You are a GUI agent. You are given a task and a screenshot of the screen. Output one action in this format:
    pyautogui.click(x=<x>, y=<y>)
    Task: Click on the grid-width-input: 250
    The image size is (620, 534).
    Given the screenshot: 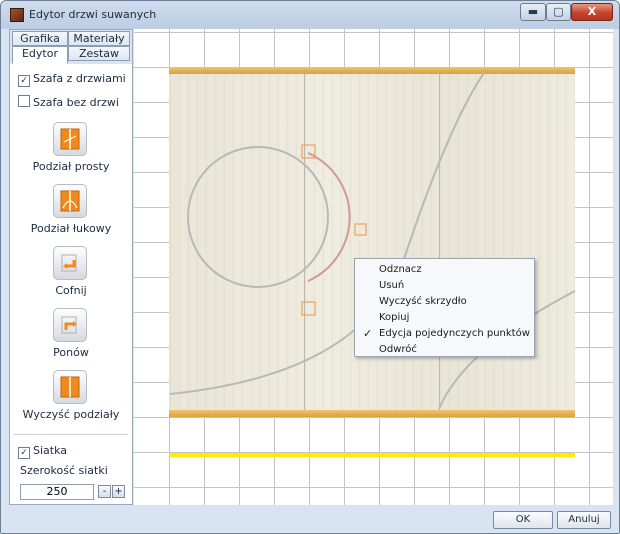 What is the action you would take?
    pyautogui.click(x=57, y=492)
    